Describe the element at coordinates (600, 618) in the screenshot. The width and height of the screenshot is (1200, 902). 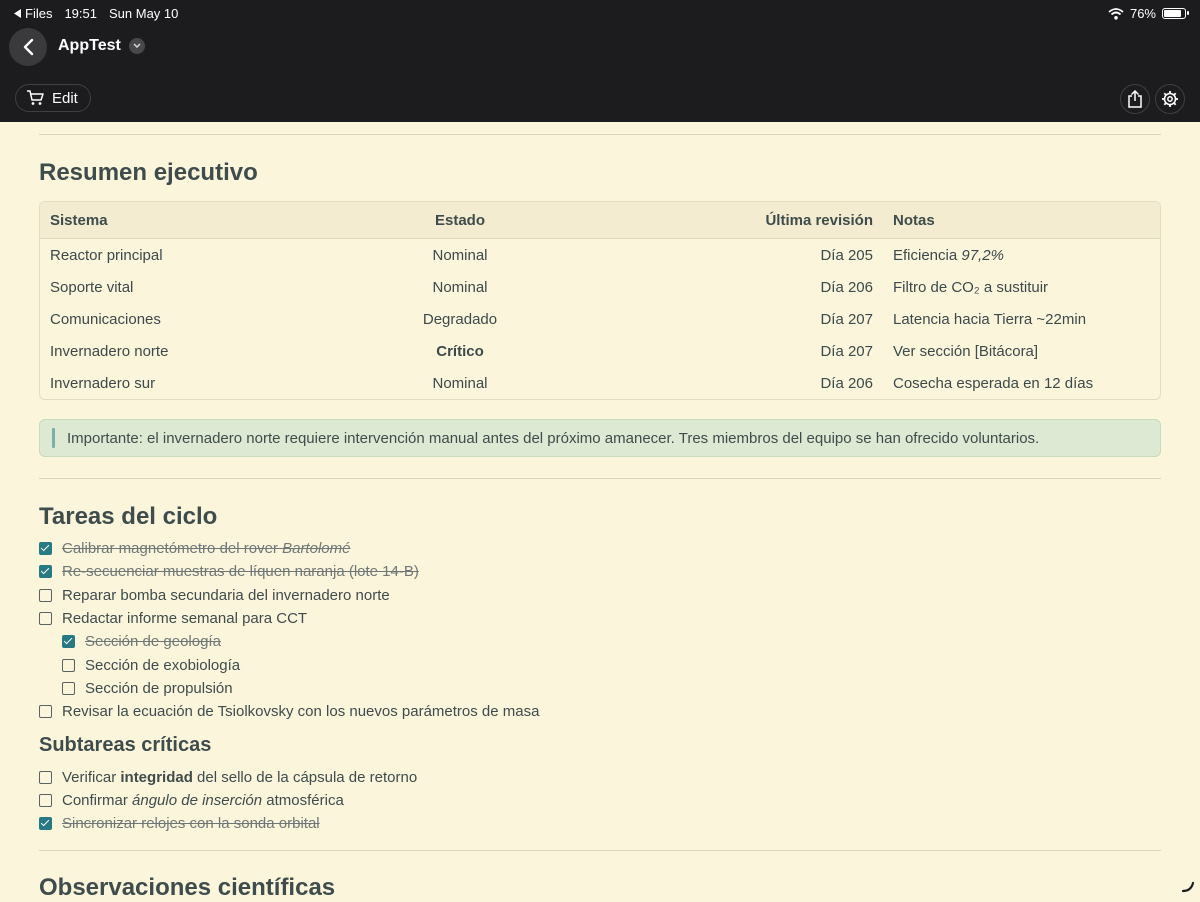
I see `task-item: Redactar informe semanal para CCT` at that location.